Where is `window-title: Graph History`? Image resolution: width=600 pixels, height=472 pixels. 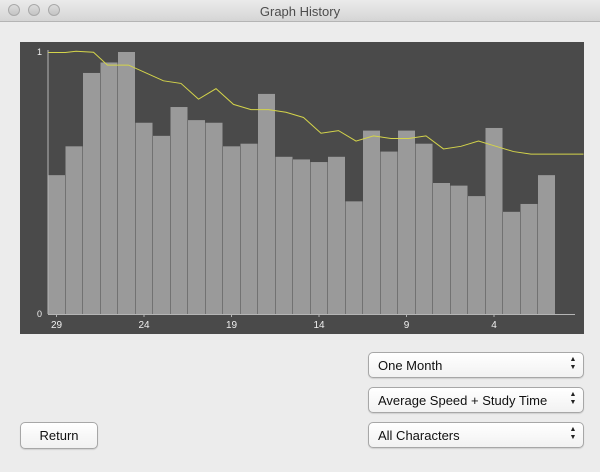
window-title: Graph History is located at coordinates (300, 11).